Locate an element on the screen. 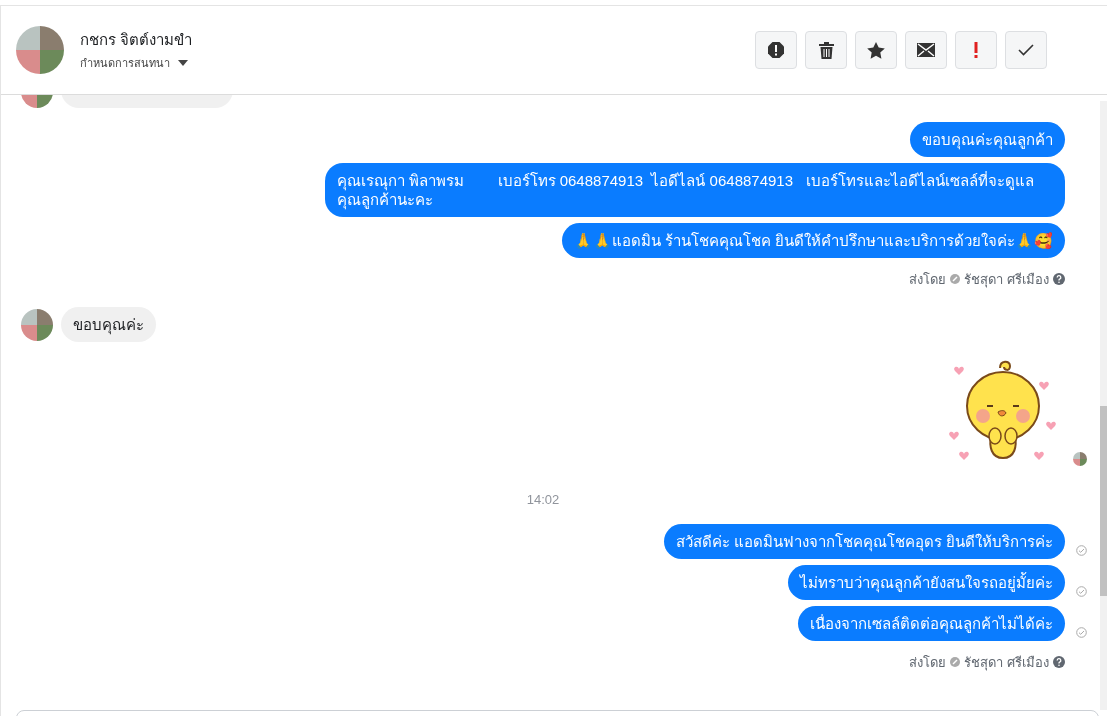  trash-icon is located at coordinates (826, 50).